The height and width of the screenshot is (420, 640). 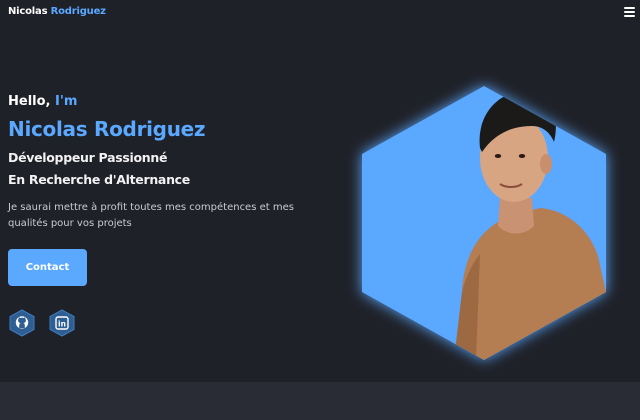 I want to click on brand-logo: Nicolas Rodriguez, so click(x=57, y=11).